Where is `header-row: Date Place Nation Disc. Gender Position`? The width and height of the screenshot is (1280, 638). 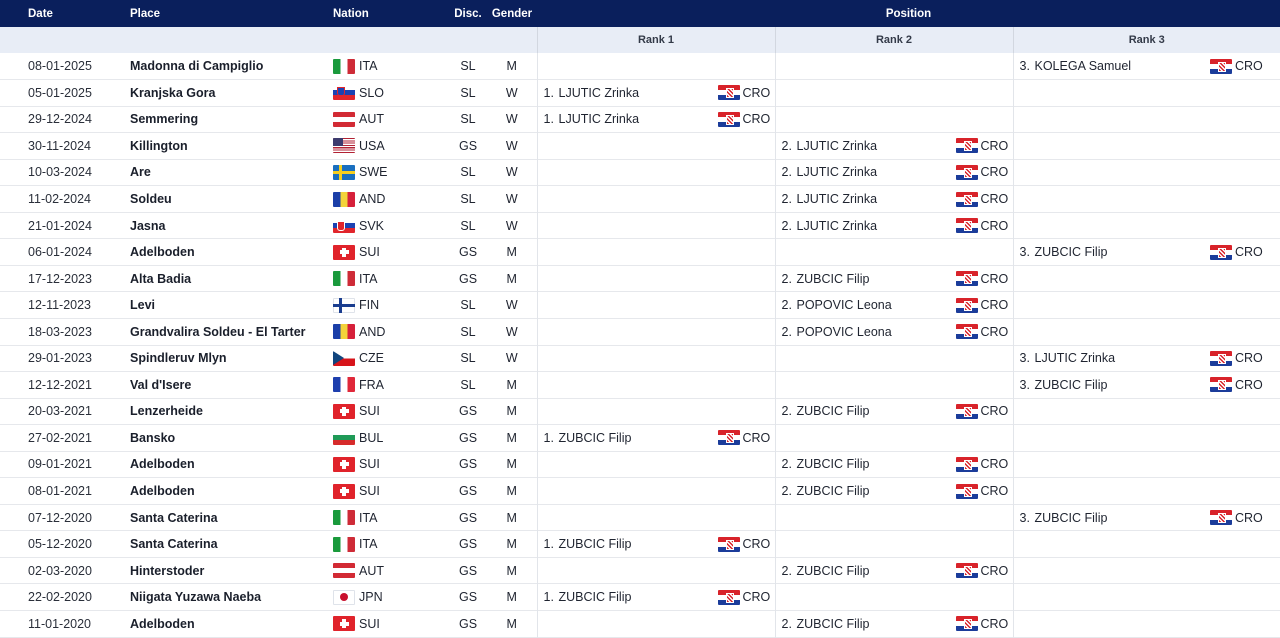 header-row: Date Place Nation Disc. Gender Position is located at coordinates (640, 13).